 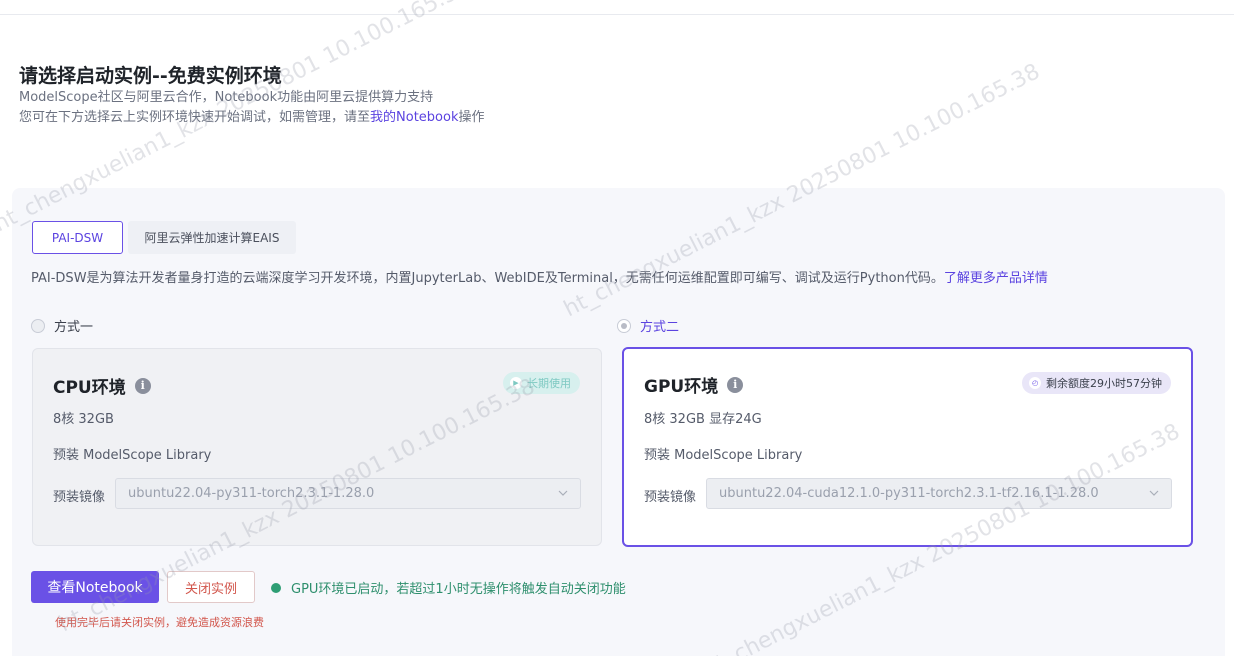 I want to click on remaining-quota-text: 剩余额度29小时57分钟, so click(x=1104, y=383).